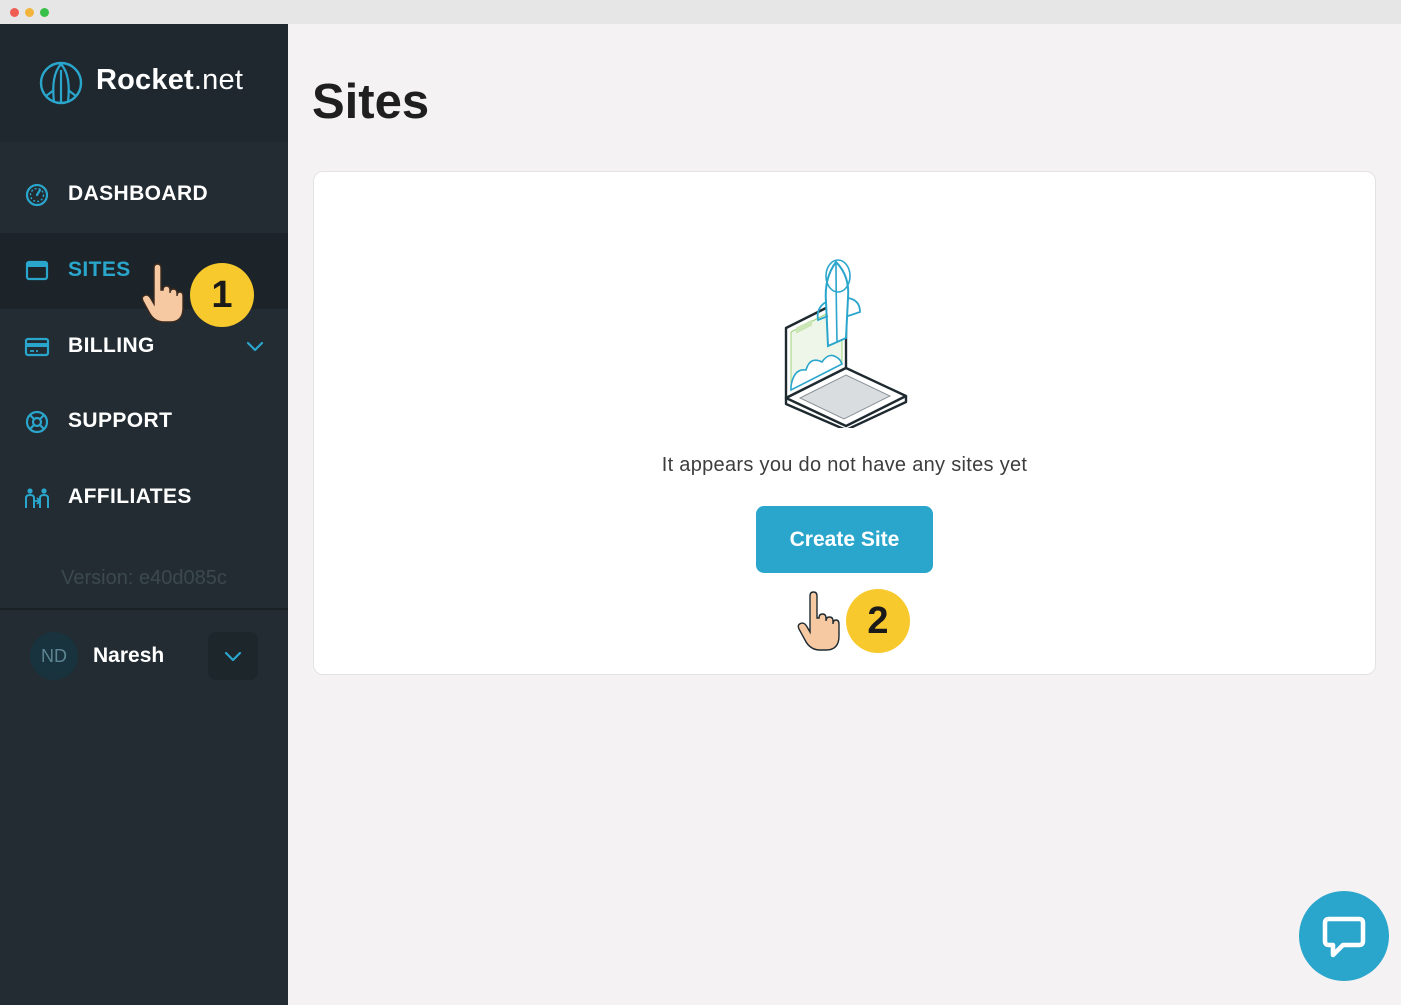 The image size is (1401, 1005). I want to click on user-menu-toggle-button, so click(233, 656).